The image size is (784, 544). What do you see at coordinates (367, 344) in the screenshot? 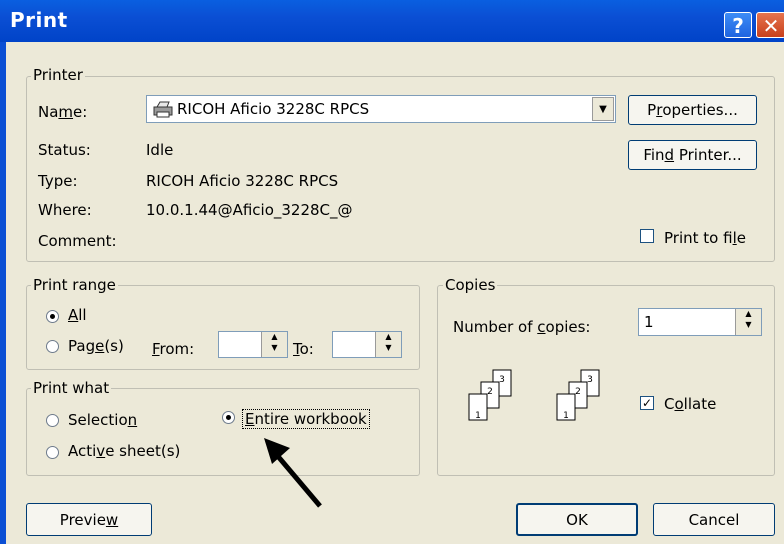
I see `to-input: ▲ ▼` at bounding box center [367, 344].